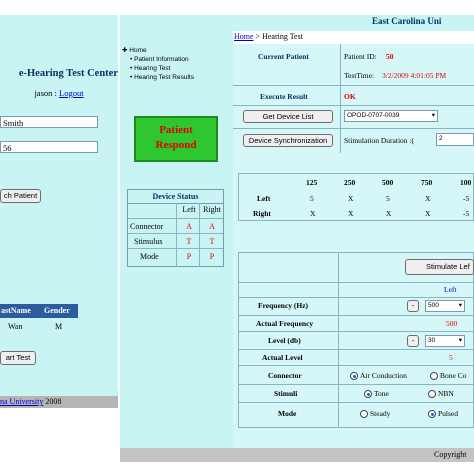 This screenshot has width=474, height=474. Describe the element at coordinates (264, 198) in the screenshot. I see `left-ear-label: Left` at that location.